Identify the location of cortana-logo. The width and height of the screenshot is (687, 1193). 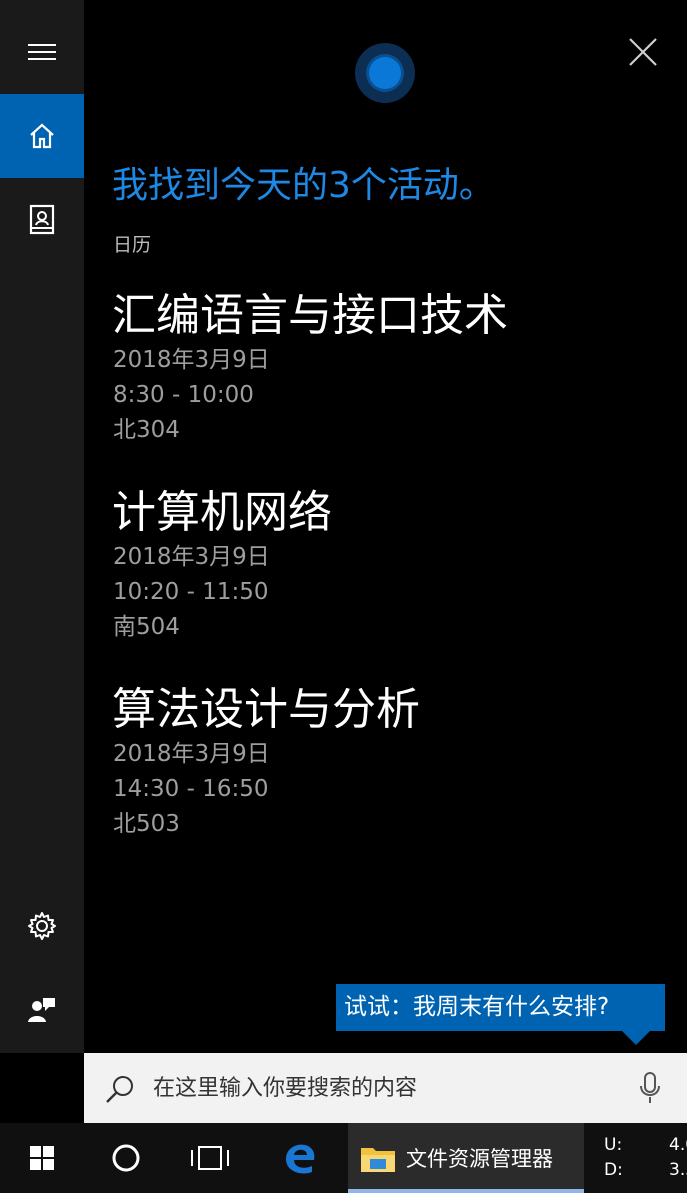
(385, 73).